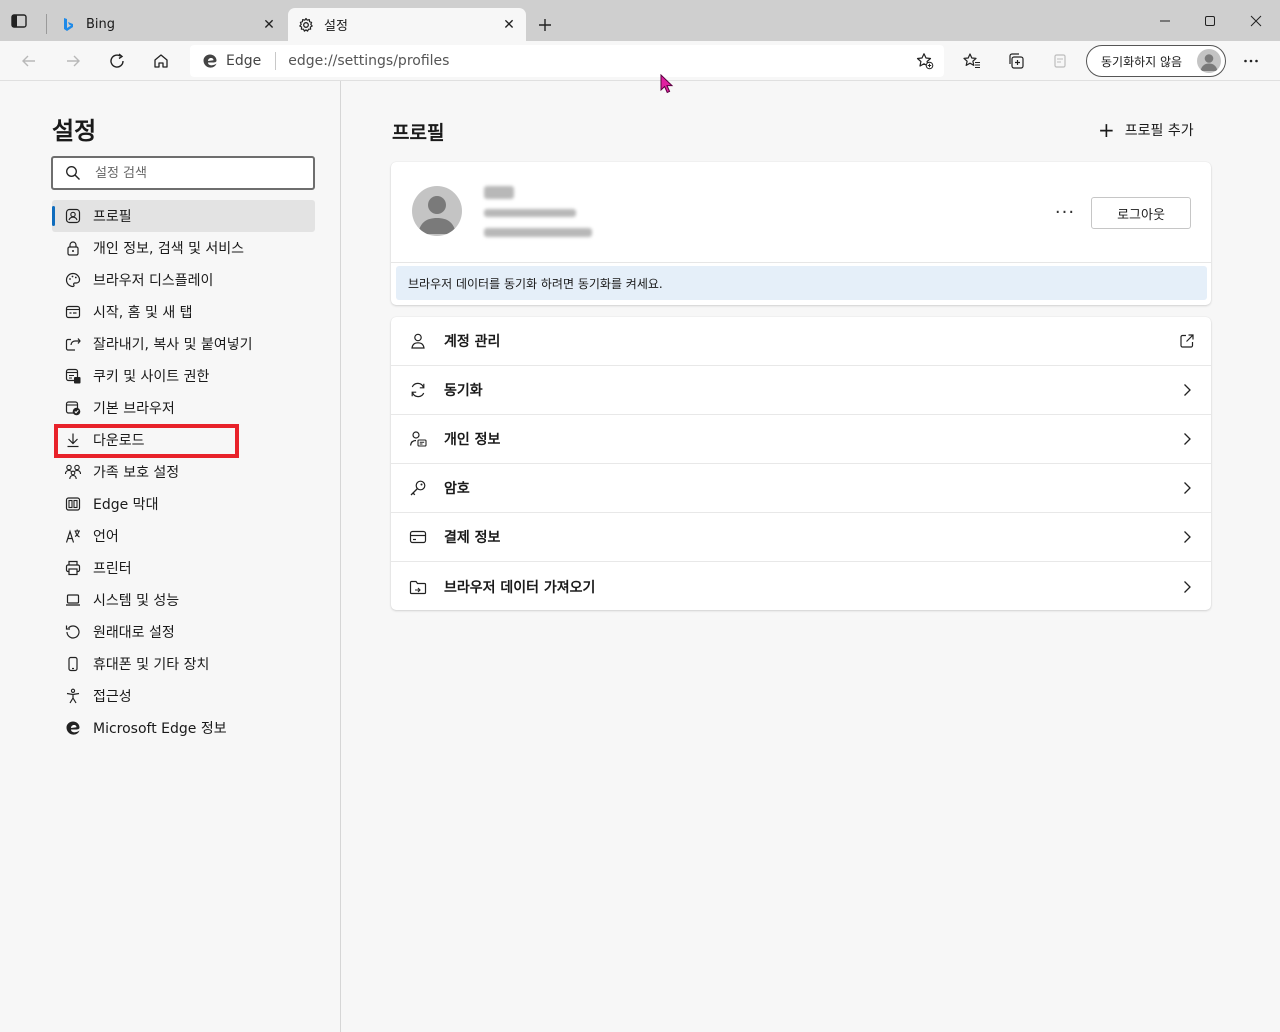 The width and height of the screenshot is (1280, 1032). I want to click on row-label: 브라우저 데이터 가져오기, so click(520, 587).